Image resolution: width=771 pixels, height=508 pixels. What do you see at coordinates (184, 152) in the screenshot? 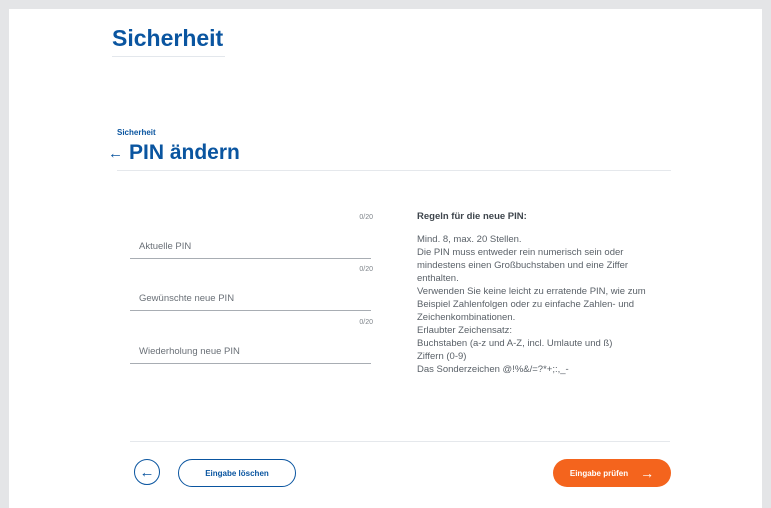
I see `page-title: PIN ändern` at bounding box center [184, 152].